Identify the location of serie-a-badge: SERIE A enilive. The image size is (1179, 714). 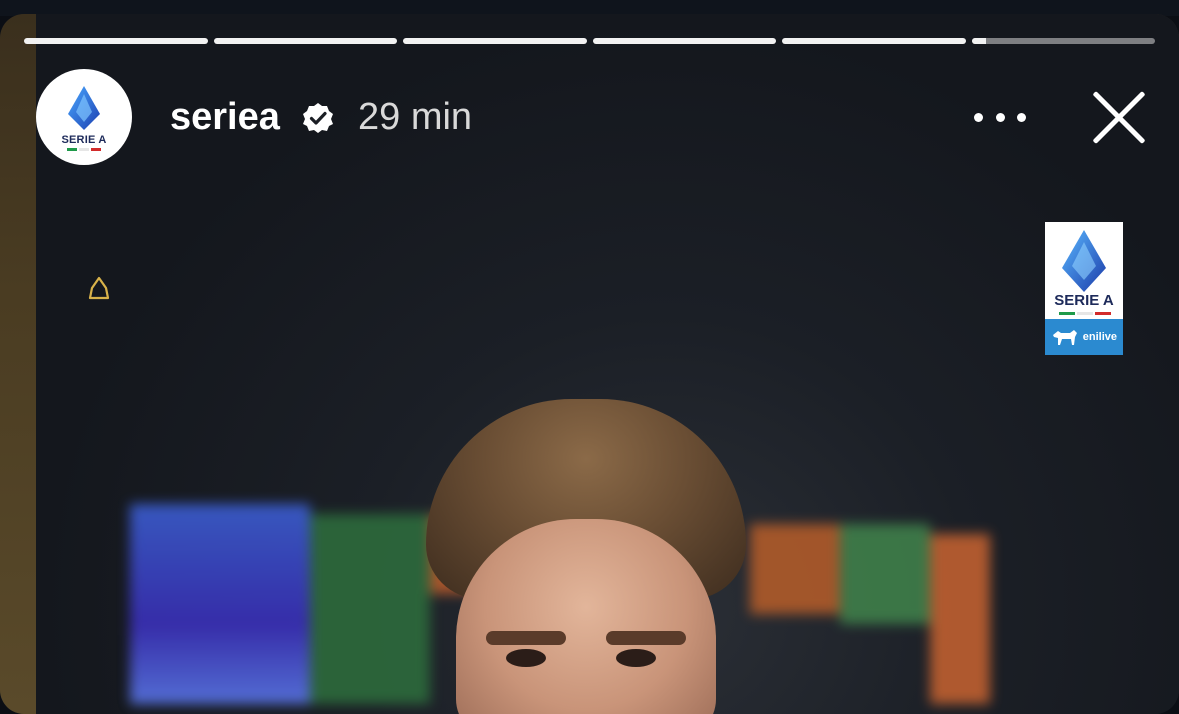
(1084, 288).